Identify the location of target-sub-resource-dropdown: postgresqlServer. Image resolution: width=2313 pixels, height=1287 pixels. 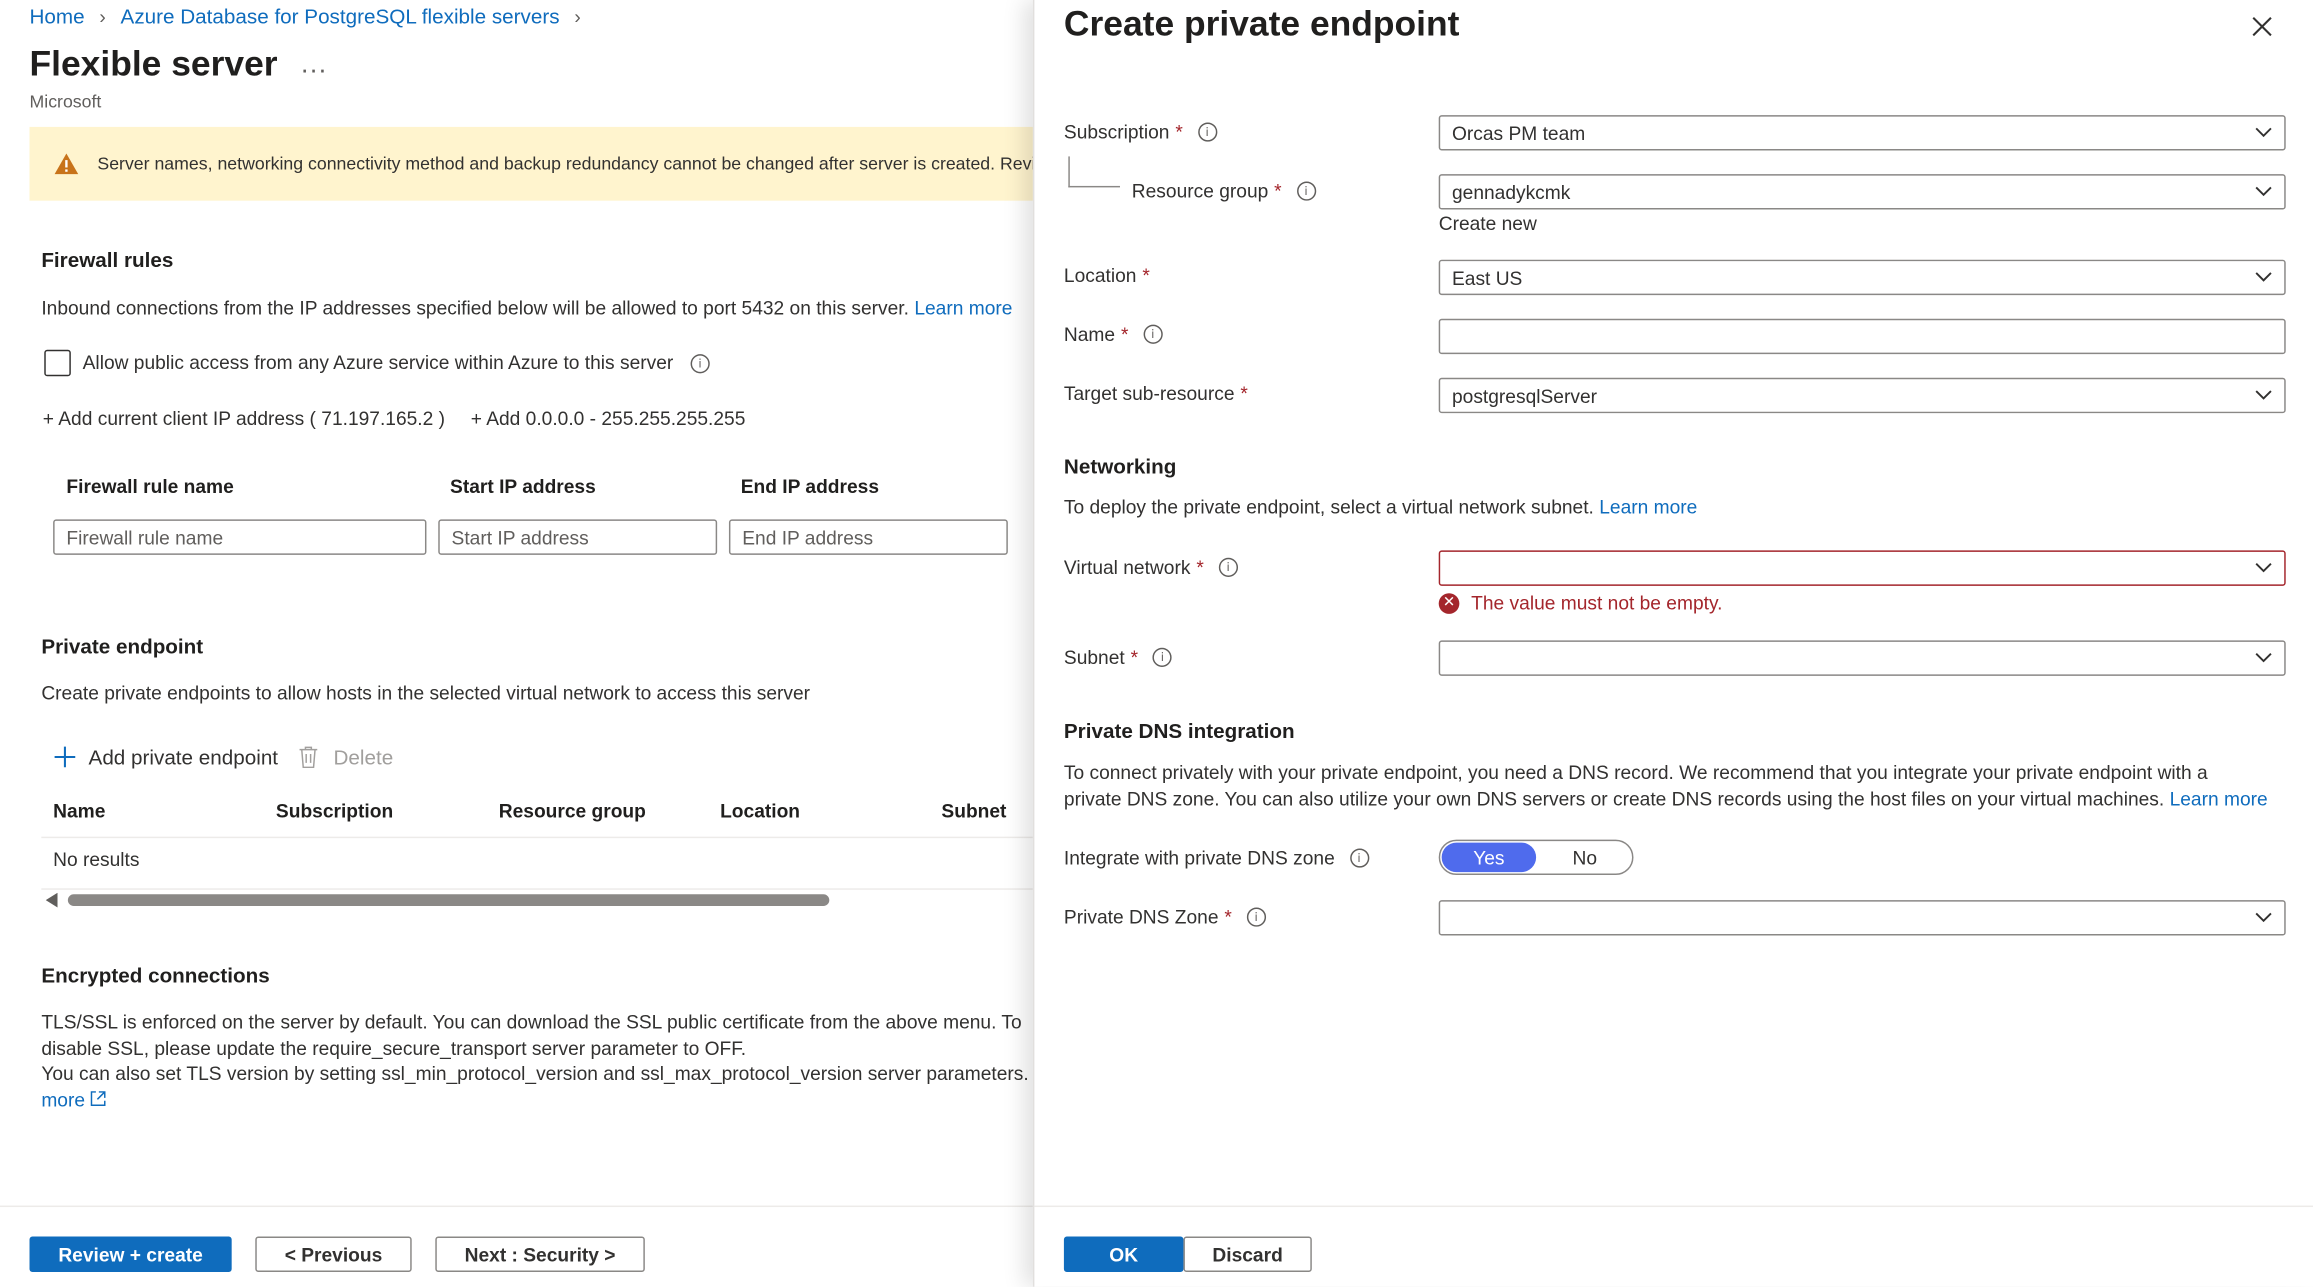
(1862, 395).